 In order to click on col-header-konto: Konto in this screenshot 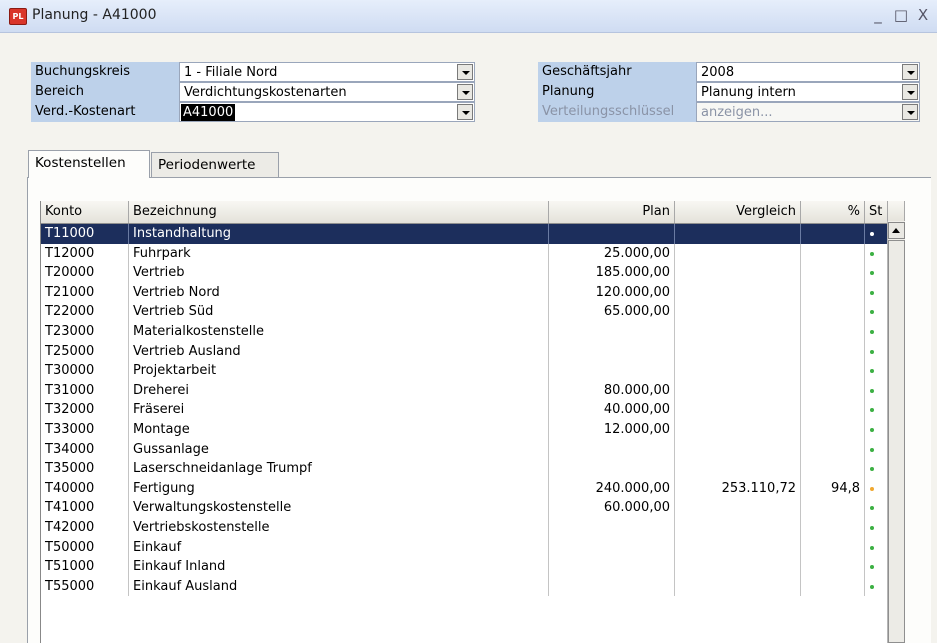, I will do `click(85, 212)`.